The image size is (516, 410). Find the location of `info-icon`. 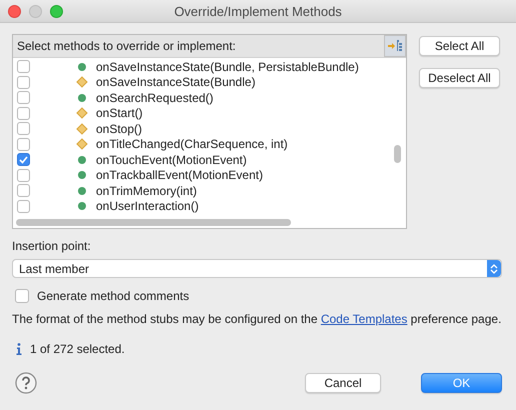

info-icon is located at coordinates (19, 349).